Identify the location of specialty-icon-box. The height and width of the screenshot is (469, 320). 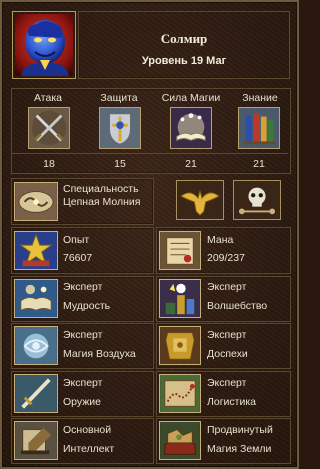
(36, 201).